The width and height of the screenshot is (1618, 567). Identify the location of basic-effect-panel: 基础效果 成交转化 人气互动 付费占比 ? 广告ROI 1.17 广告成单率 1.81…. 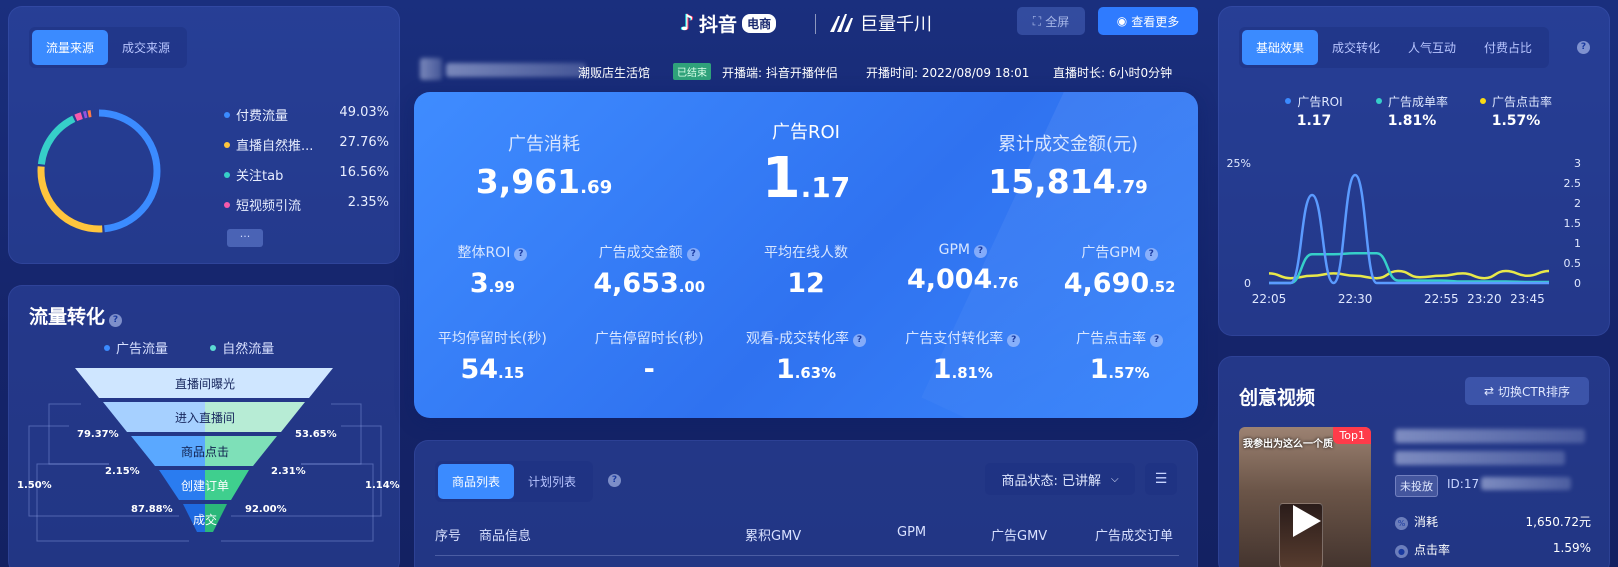
(1414, 171).